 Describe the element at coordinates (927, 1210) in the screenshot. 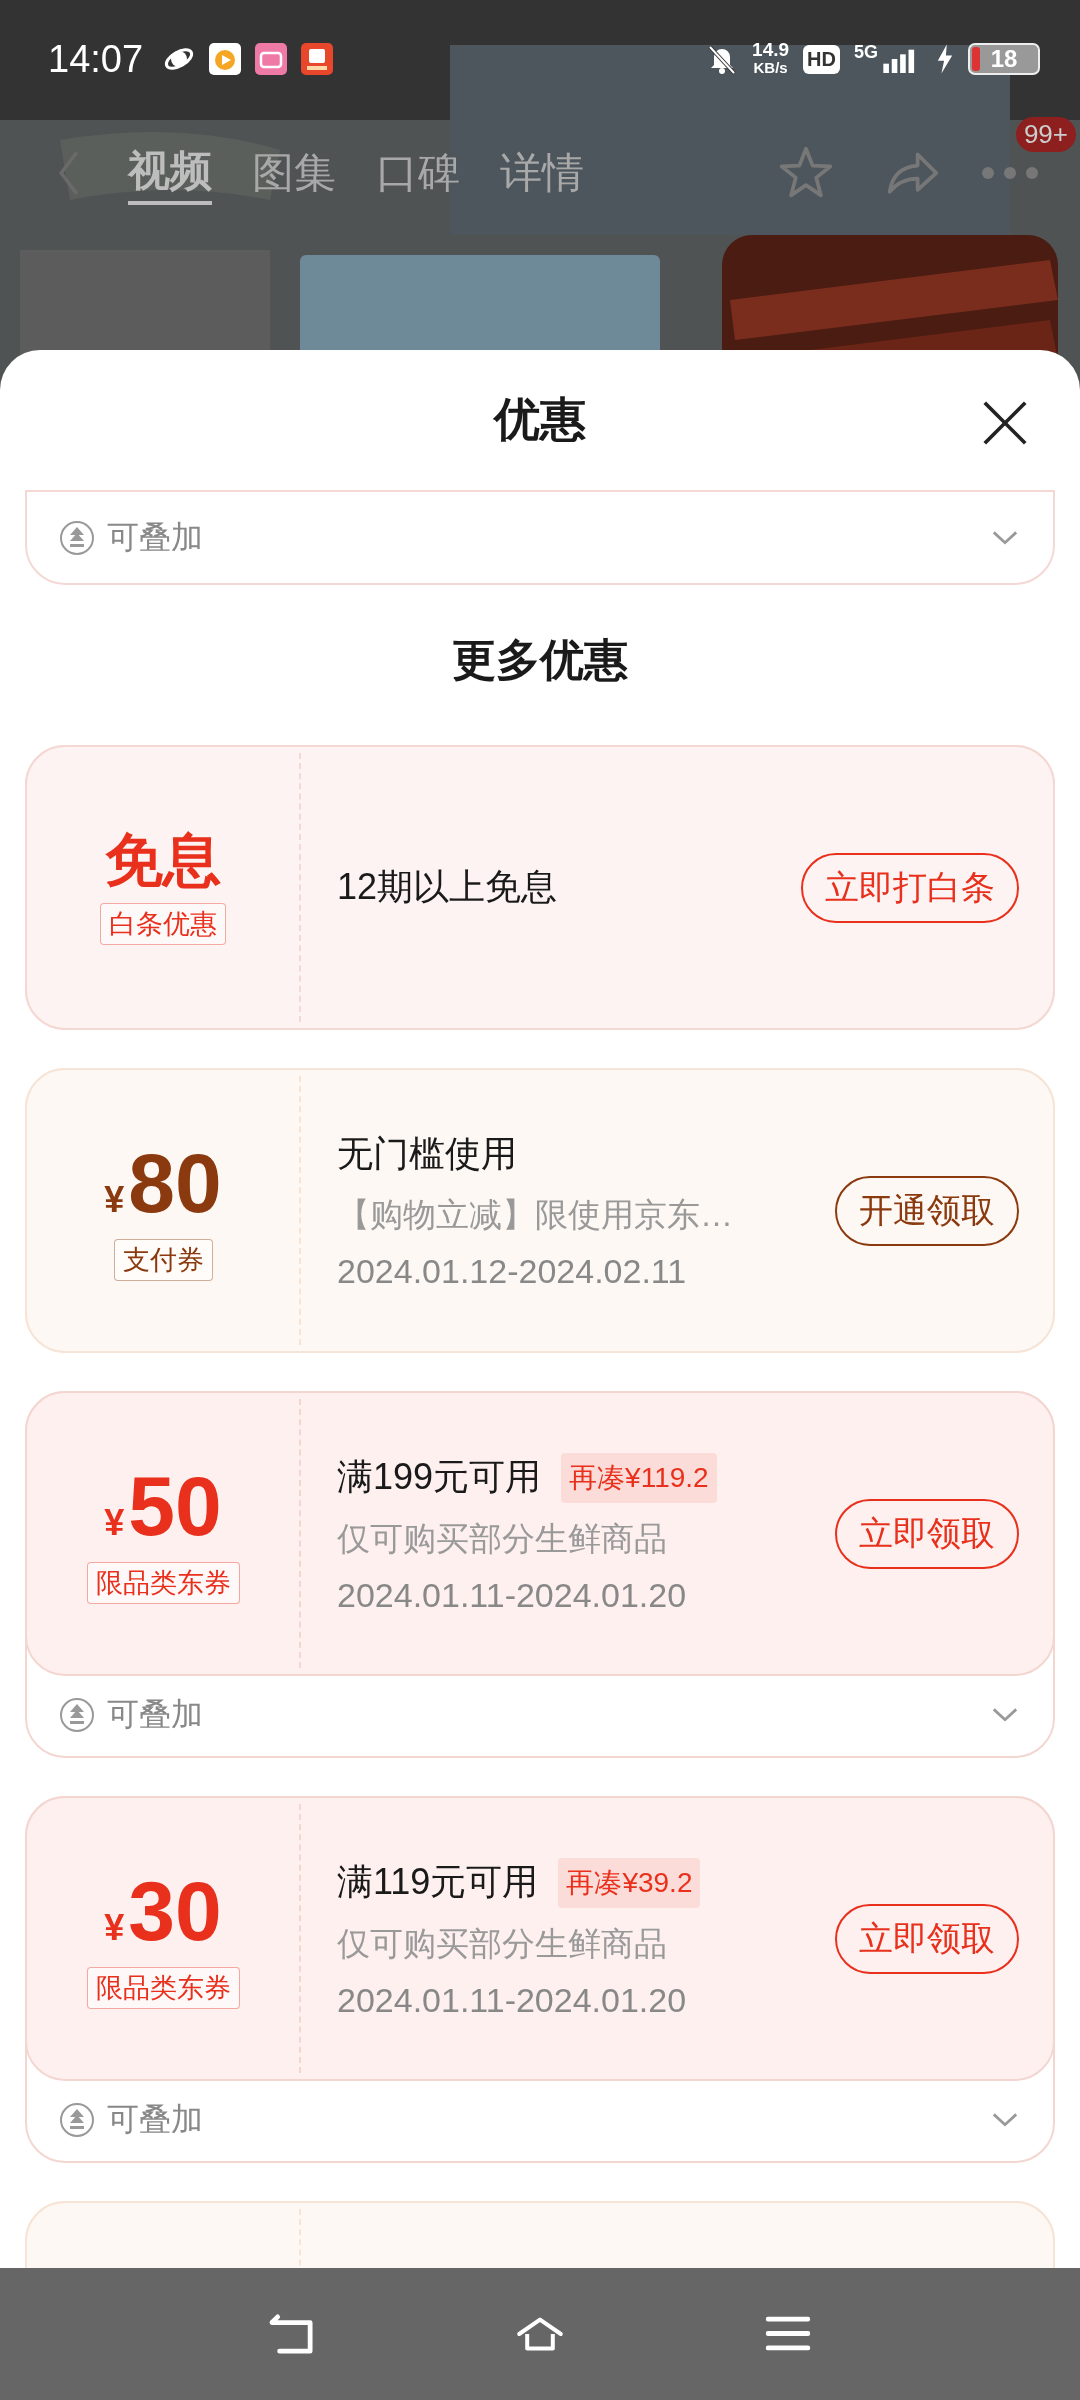

I see `claim-button: 开通领取` at that location.